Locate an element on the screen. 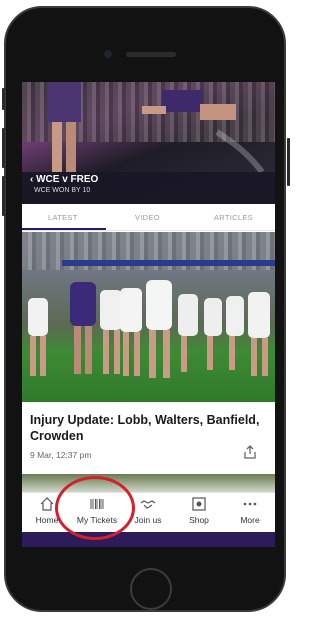 This screenshot has width=320, height=619. volume-up-button is located at coordinates (3, 148).